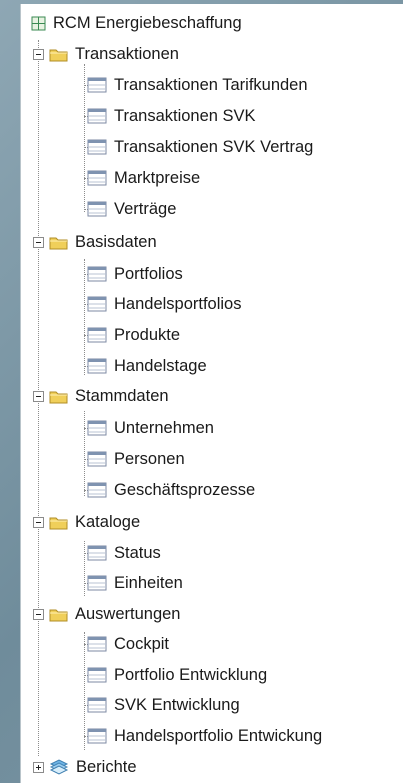 This screenshot has height=783, width=403. What do you see at coordinates (164, 427) in the screenshot?
I see `tree-item-label: Unternehmen` at bounding box center [164, 427].